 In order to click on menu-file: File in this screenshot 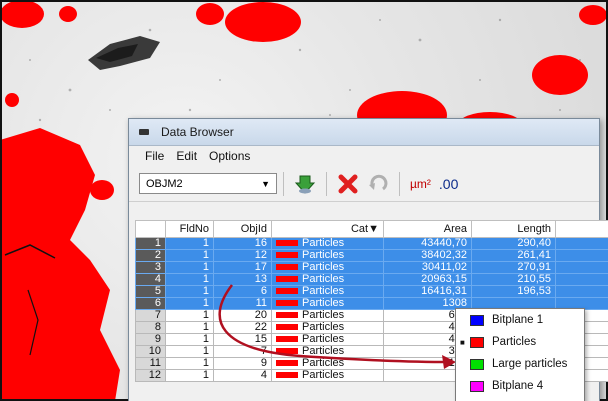, I will do `click(154, 156)`.